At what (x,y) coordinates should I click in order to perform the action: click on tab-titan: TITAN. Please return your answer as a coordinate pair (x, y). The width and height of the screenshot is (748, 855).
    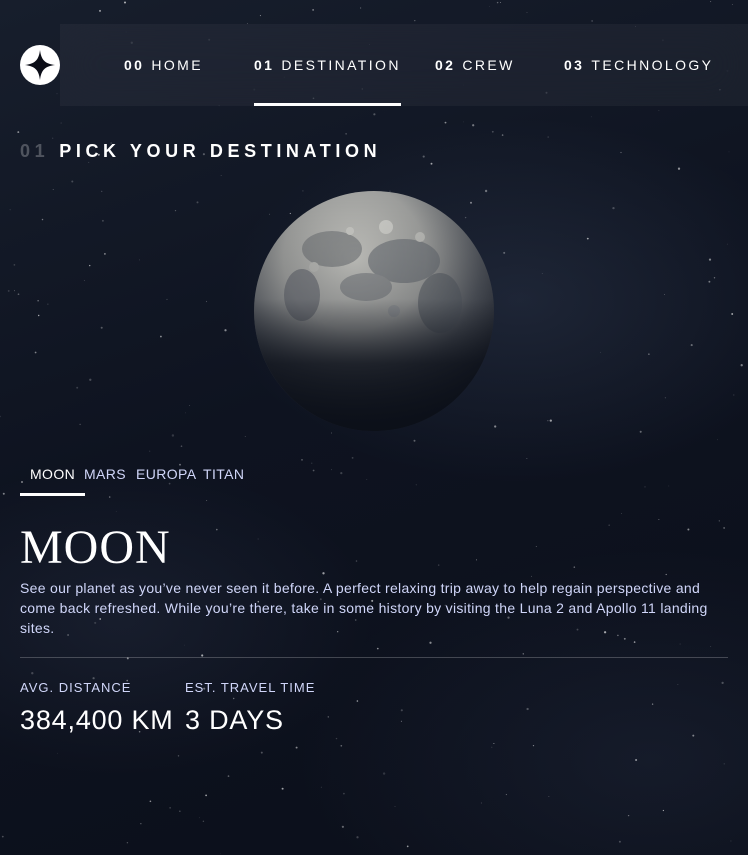
    Looking at the image, I should click on (223, 478).